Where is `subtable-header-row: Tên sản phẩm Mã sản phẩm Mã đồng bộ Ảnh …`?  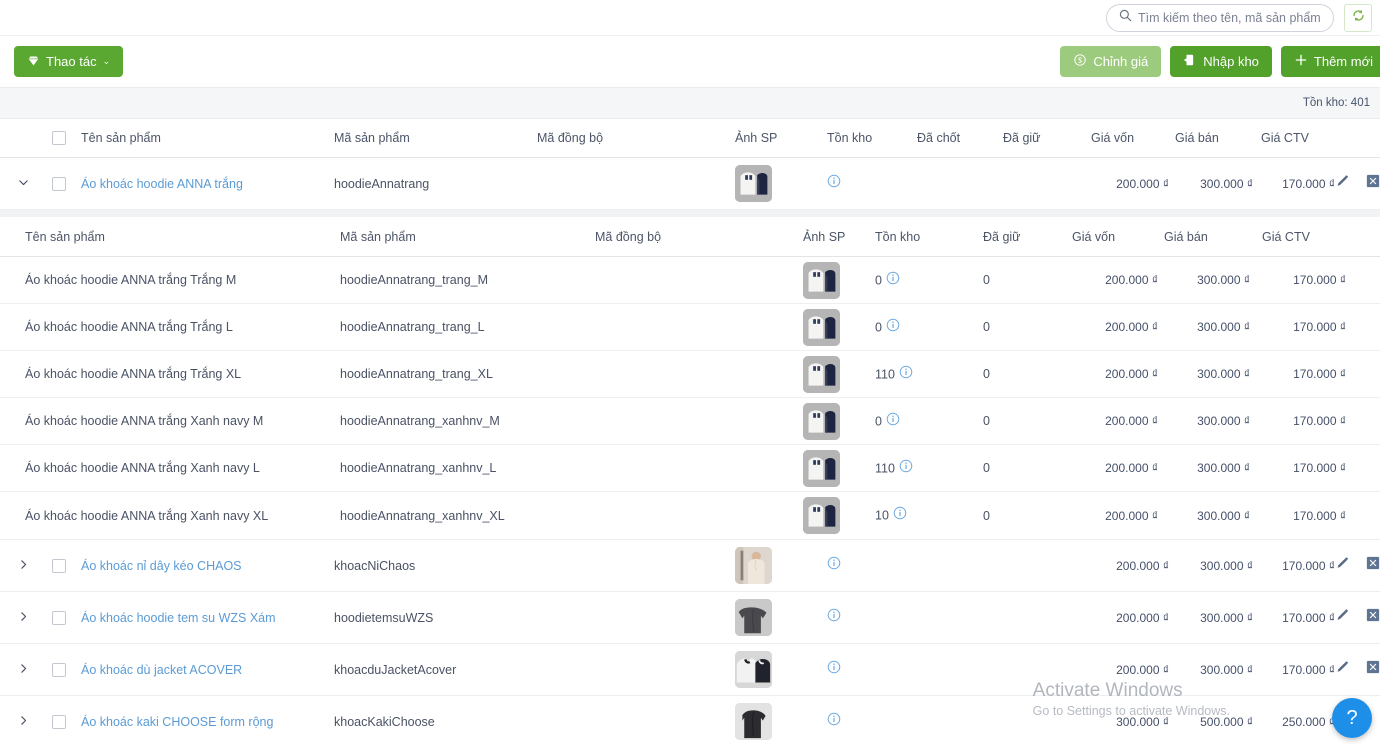
subtable-header-row: Tên sản phẩm Mã sản phẩm Mã đồng bộ Ảnh … is located at coordinates (690, 237).